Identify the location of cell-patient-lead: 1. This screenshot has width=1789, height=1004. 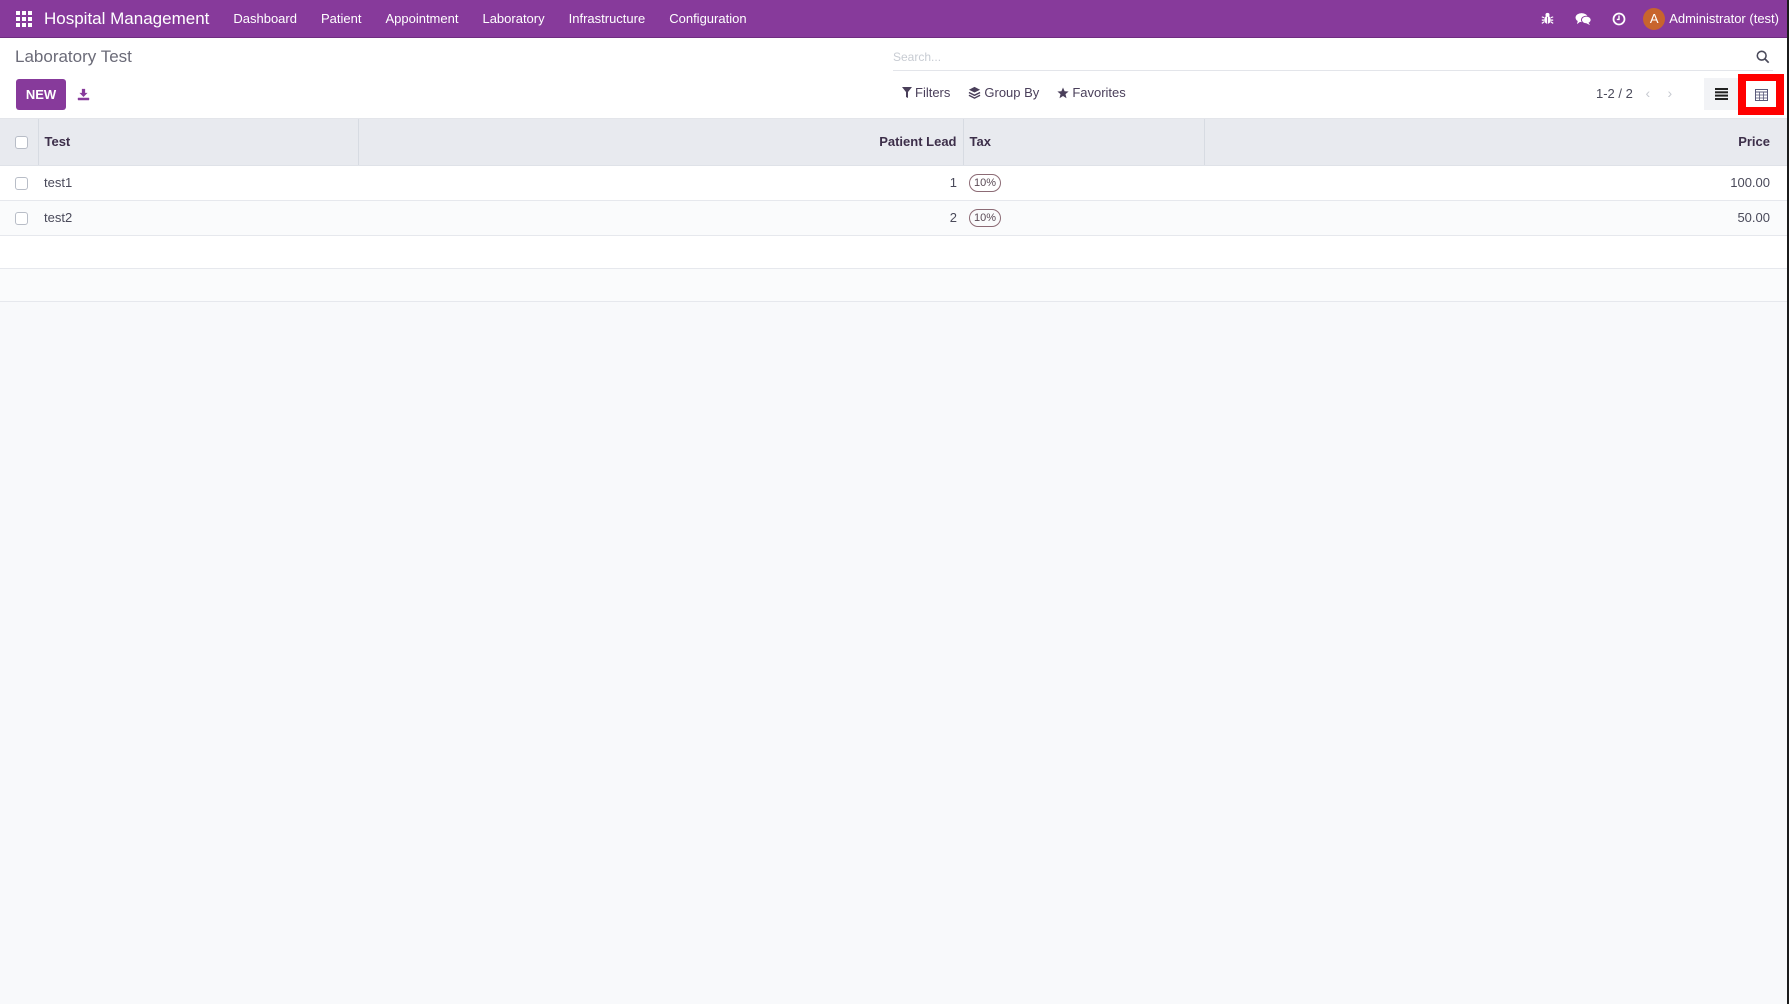
(660, 183).